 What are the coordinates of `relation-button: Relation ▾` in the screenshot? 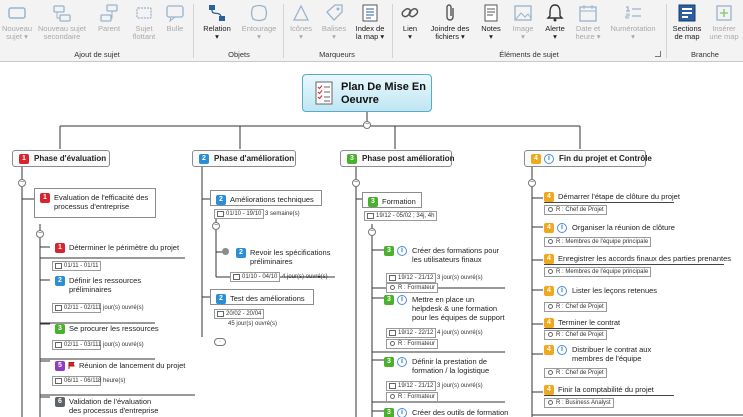 It's located at (217, 25).